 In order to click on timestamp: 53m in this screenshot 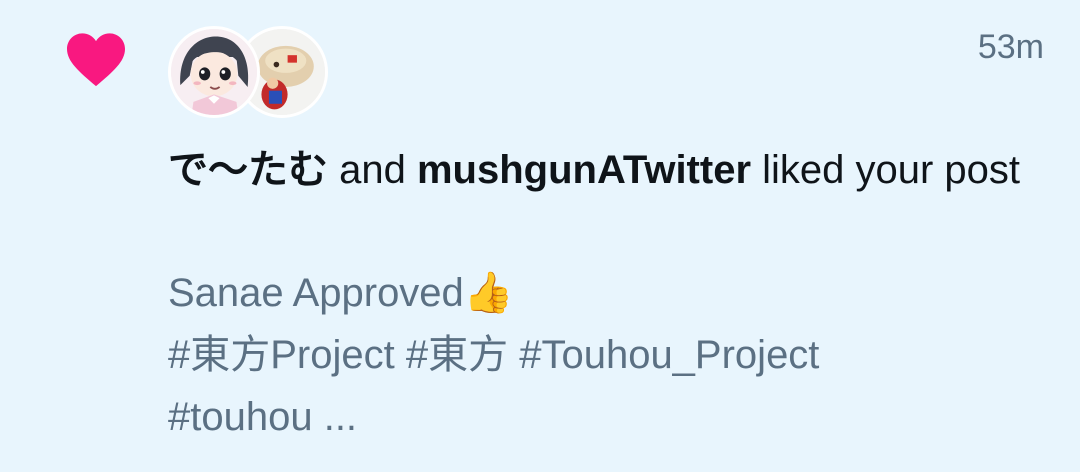, I will do `click(1010, 47)`.